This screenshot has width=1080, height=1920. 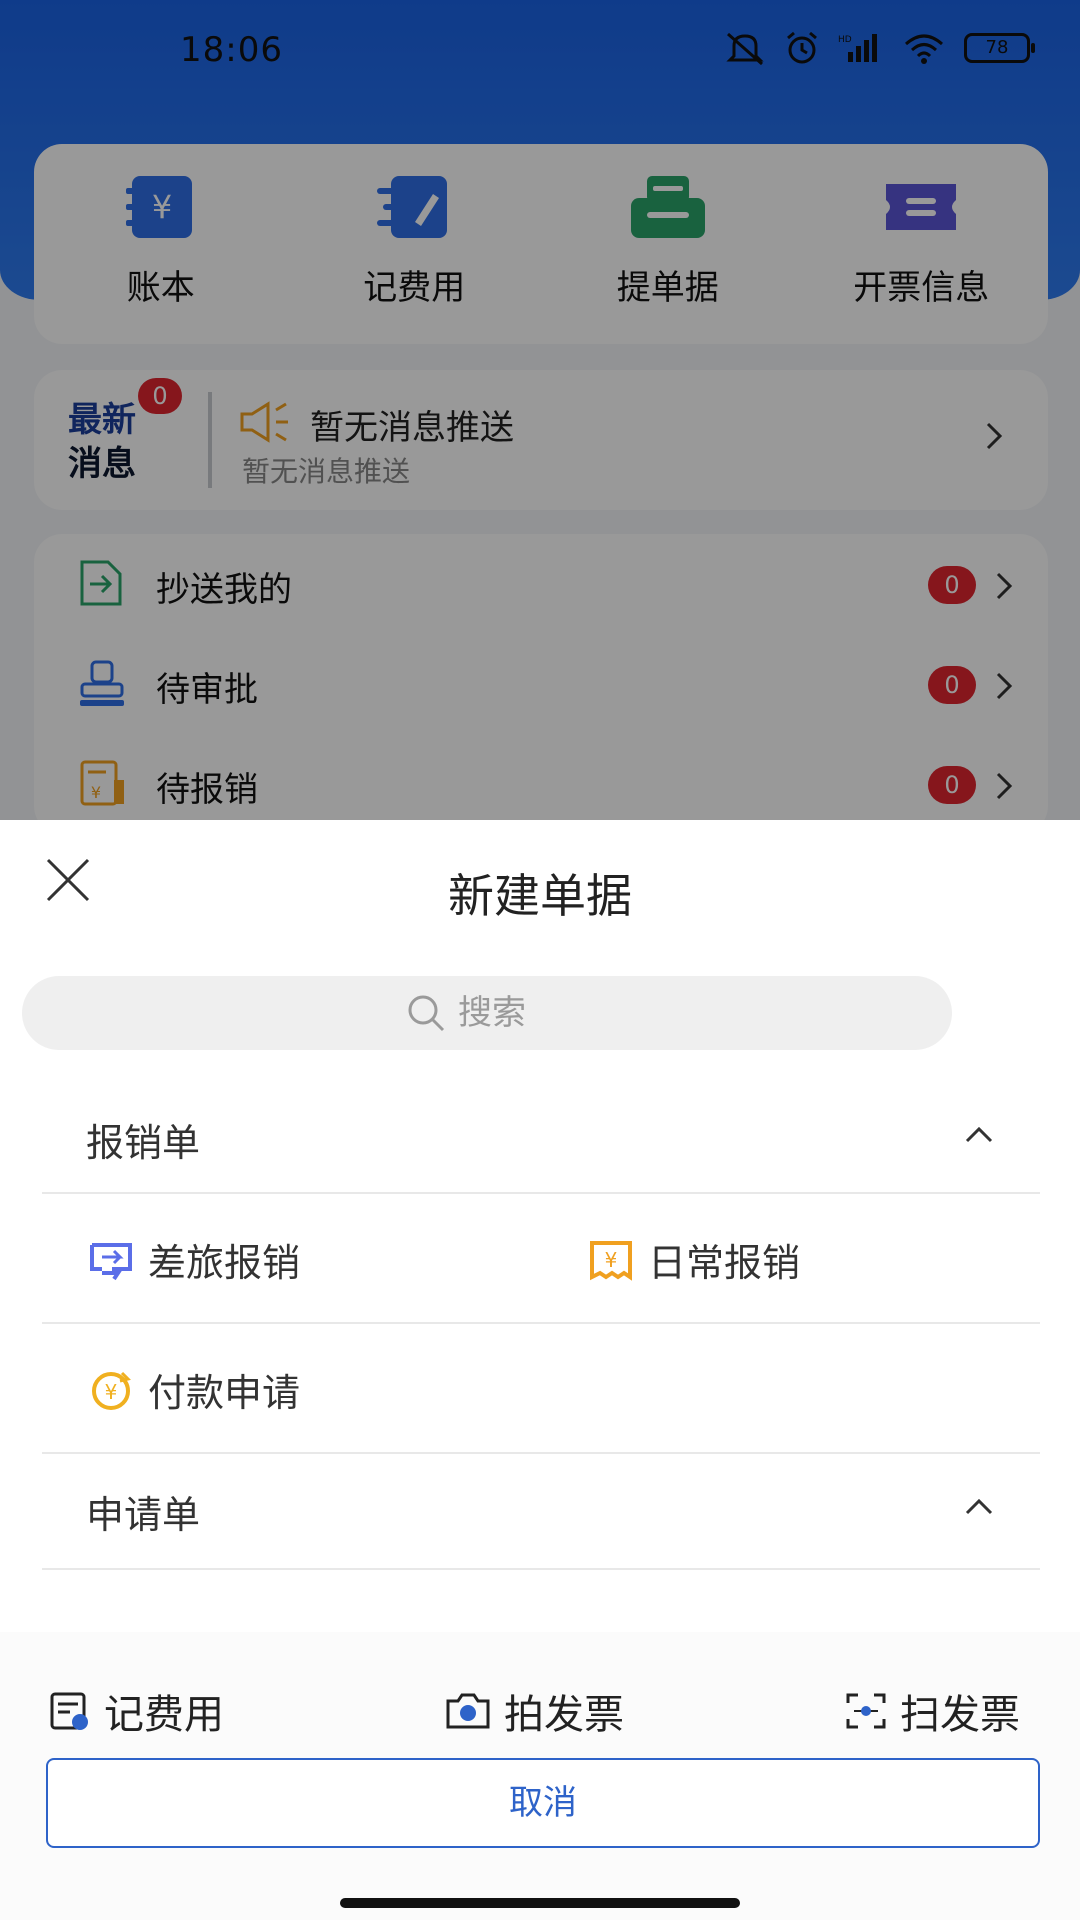 I want to click on option-payment-request: ¥ 付款申请, so click(x=194, y=1389).